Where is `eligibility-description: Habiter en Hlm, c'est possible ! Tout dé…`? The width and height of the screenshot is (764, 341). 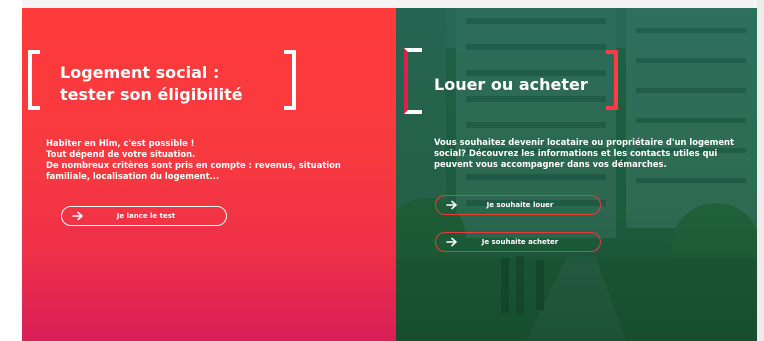
eligibility-description: Habiter en Hlm, c'est possible ! Tout dé… is located at coordinates (216, 160).